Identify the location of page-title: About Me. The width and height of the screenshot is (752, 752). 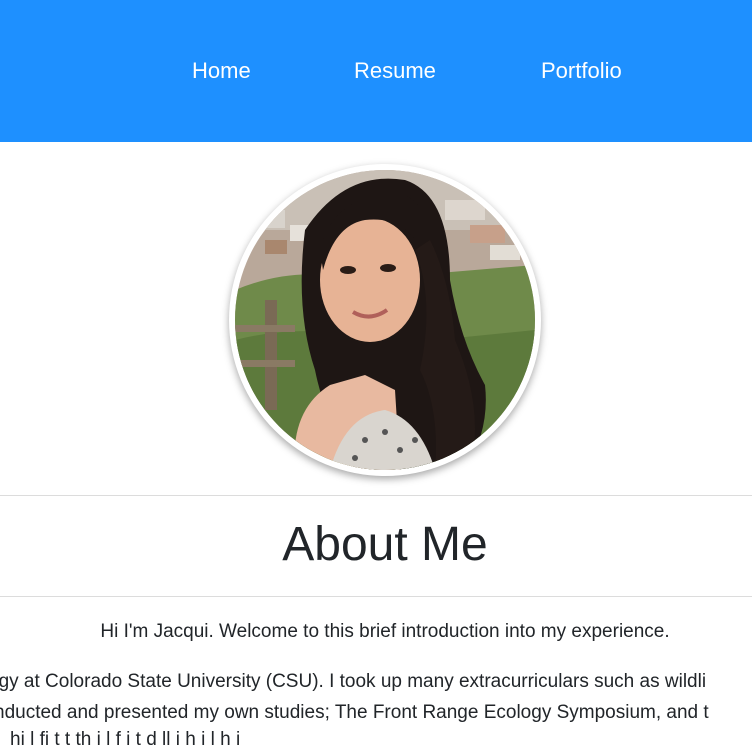
(385, 544).